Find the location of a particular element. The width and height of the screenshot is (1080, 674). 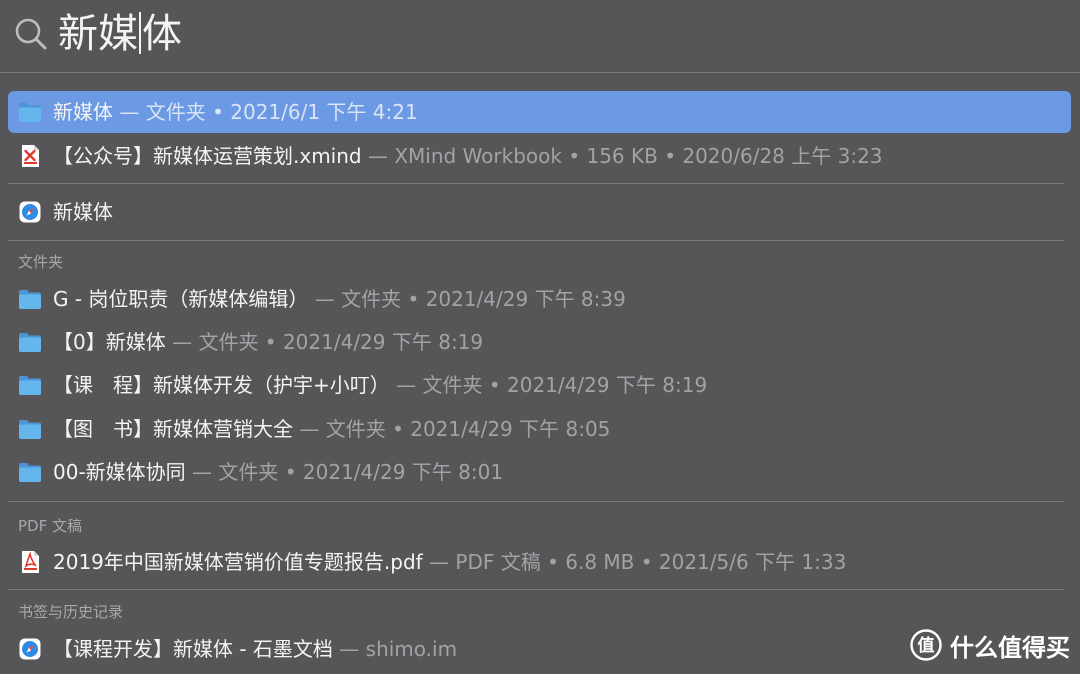

watermark-logo-char: 值 is located at coordinates (926, 645).